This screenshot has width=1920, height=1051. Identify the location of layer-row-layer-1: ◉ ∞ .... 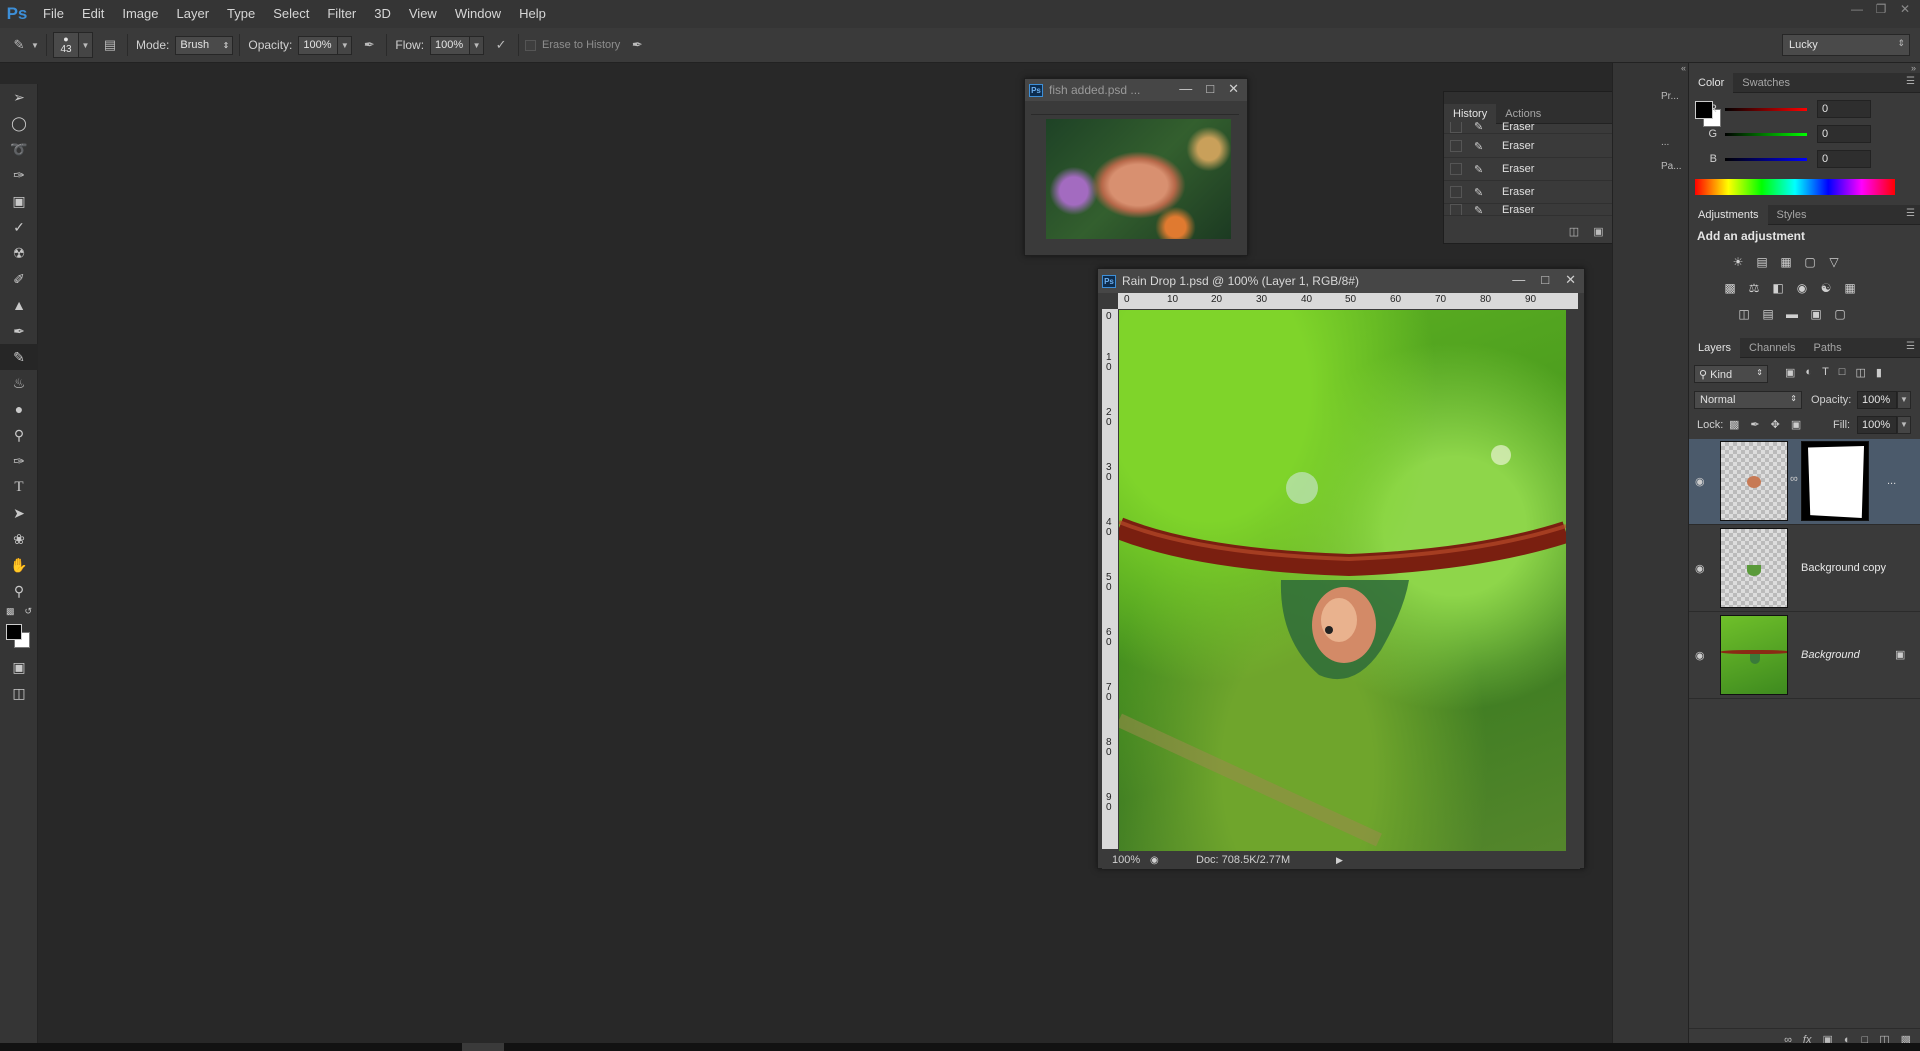
(1804, 482).